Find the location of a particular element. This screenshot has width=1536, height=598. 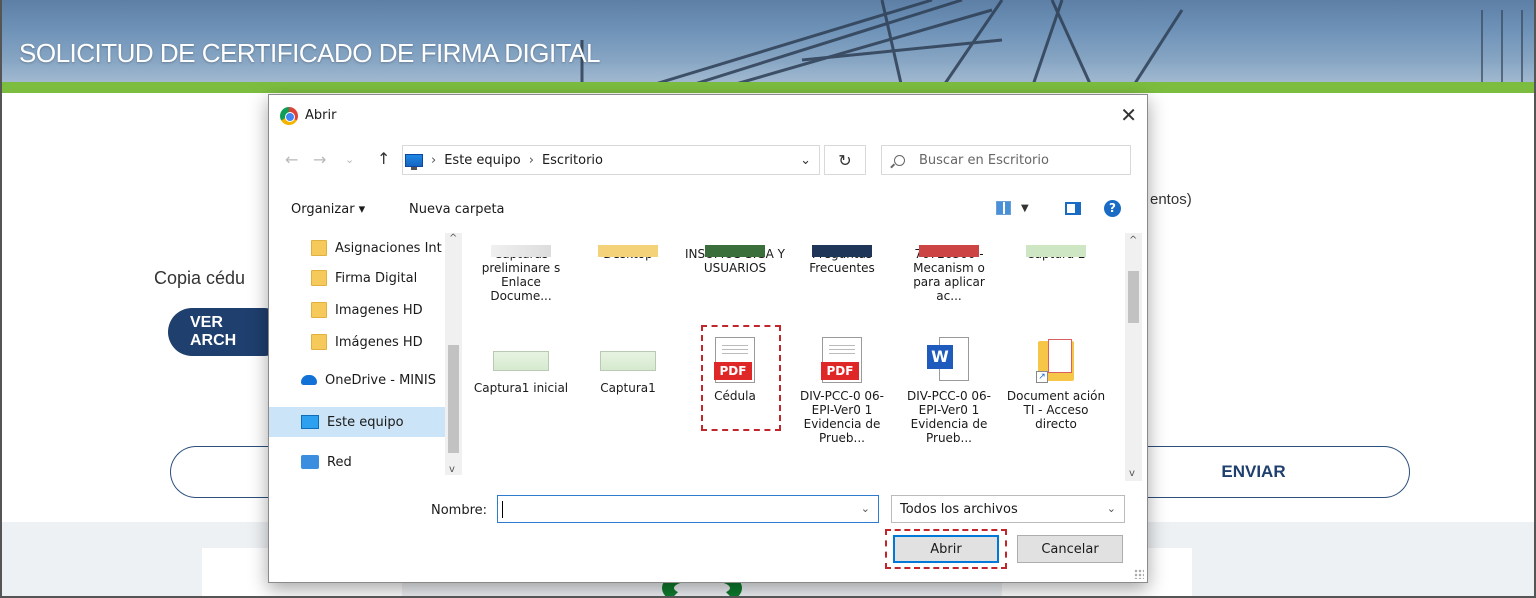

preview-pane-icon is located at coordinates (1073, 208).